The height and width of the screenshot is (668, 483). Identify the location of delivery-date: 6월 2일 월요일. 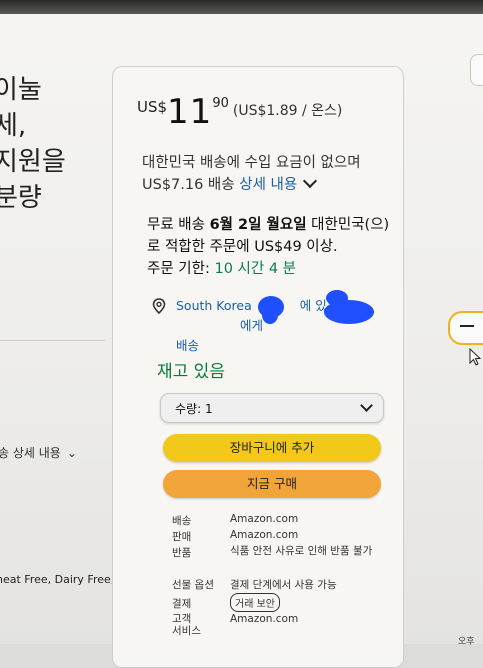
(258, 225).